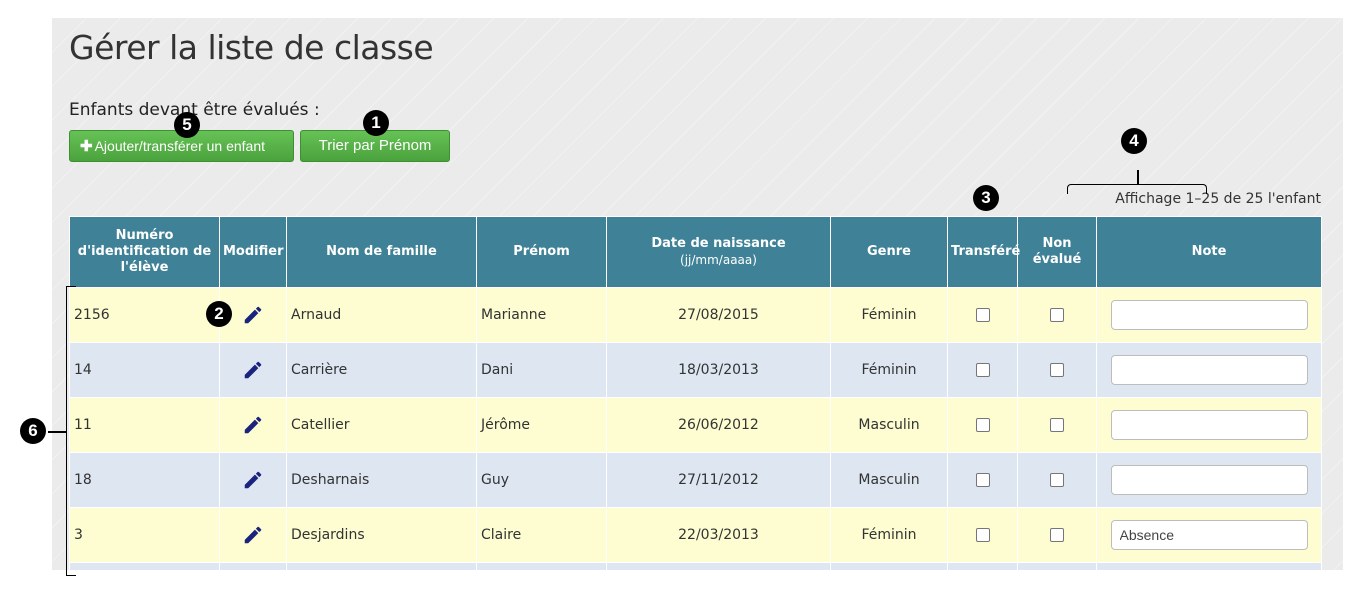 The width and height of the screenshot is (1367, 600). What do you see at coordinates (718, 260) in the screenshot?
I see `birth-date-format-hint: (jj/mm/aaaa)` at bounding box center [718, 260].